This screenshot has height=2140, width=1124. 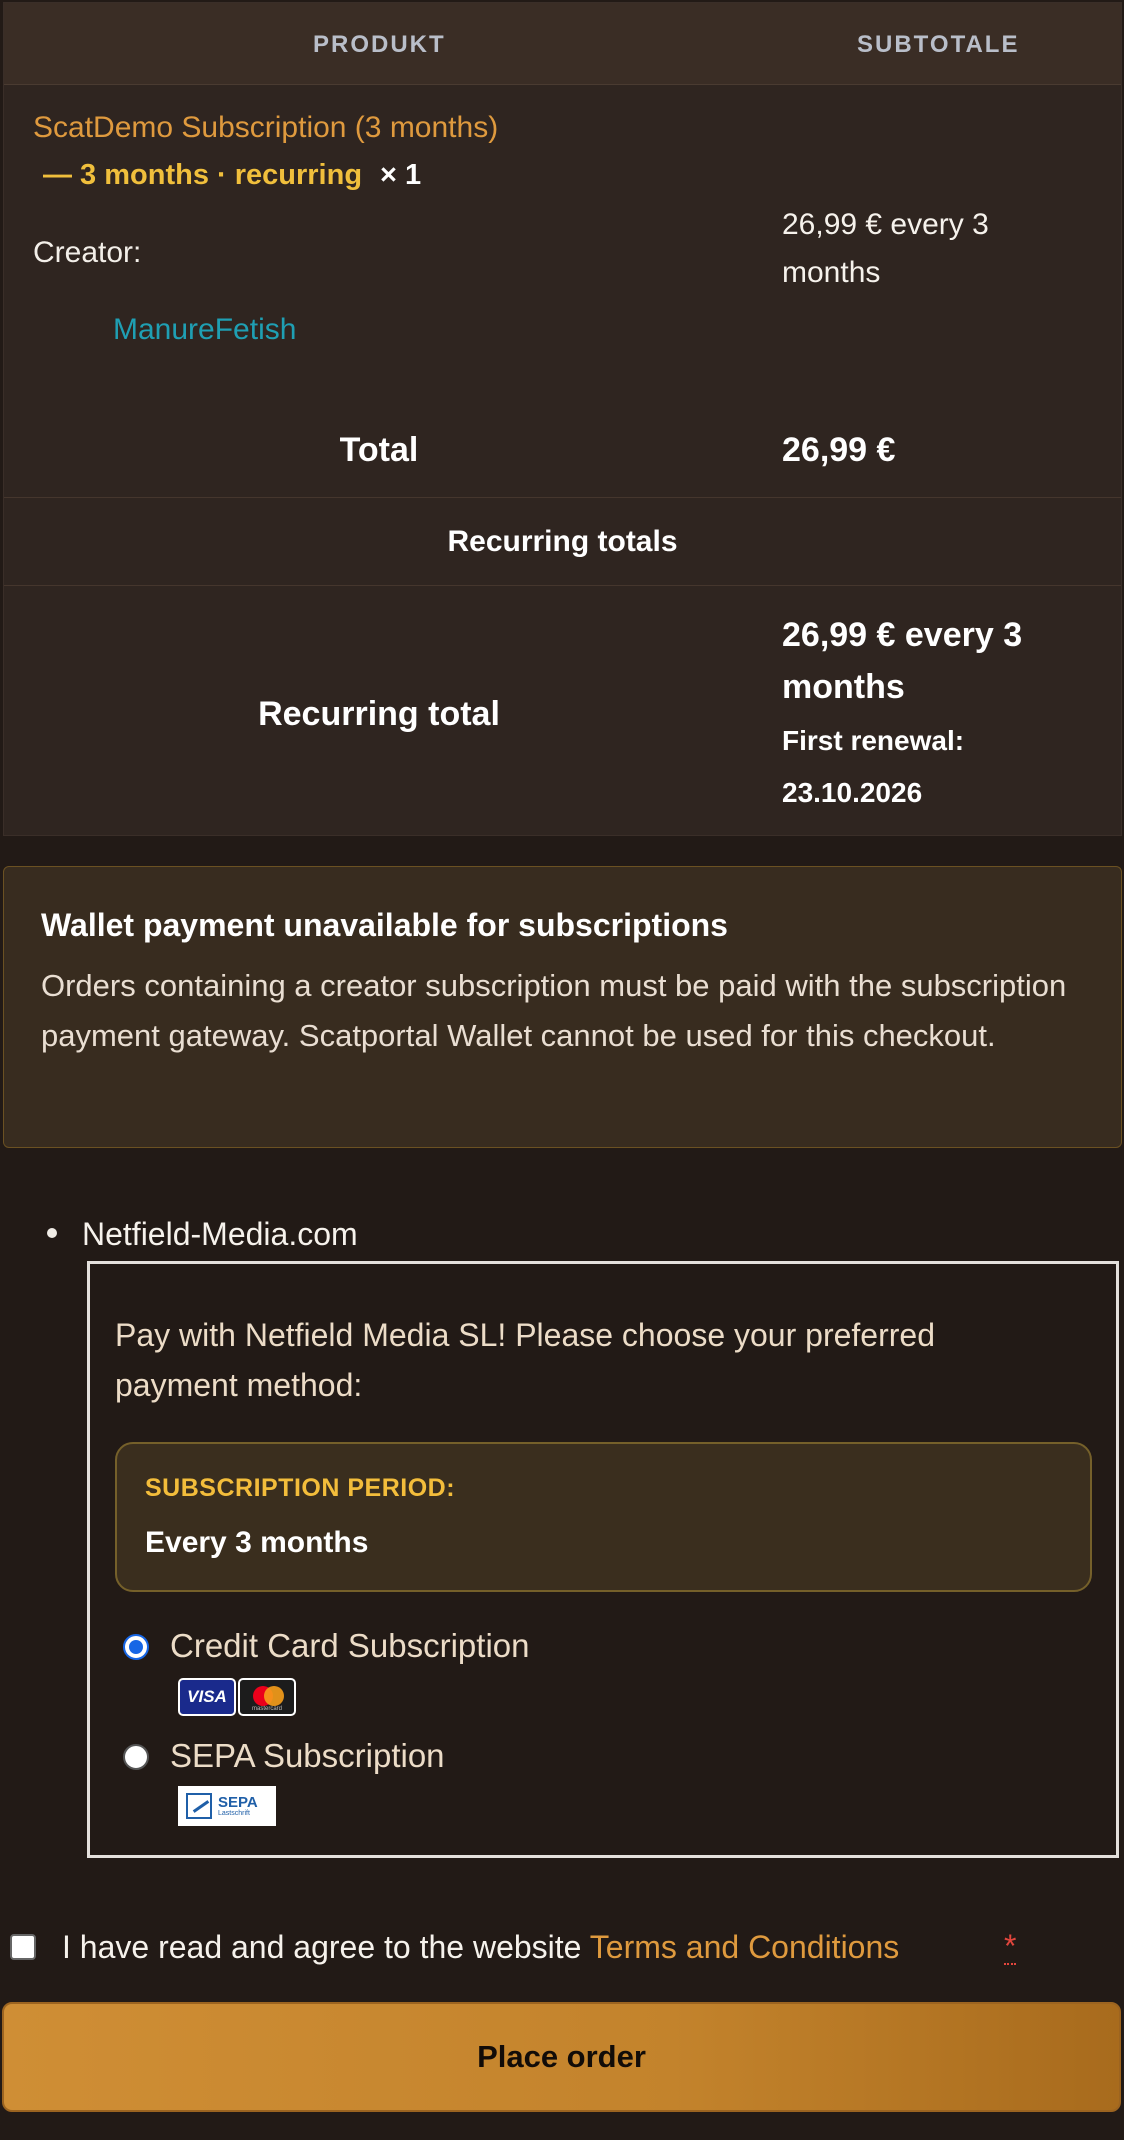 What do you see at coordinates (207, 1697) in the screenshot?
I see `visa-logo: VISA` at bounding box center [207, 1697].